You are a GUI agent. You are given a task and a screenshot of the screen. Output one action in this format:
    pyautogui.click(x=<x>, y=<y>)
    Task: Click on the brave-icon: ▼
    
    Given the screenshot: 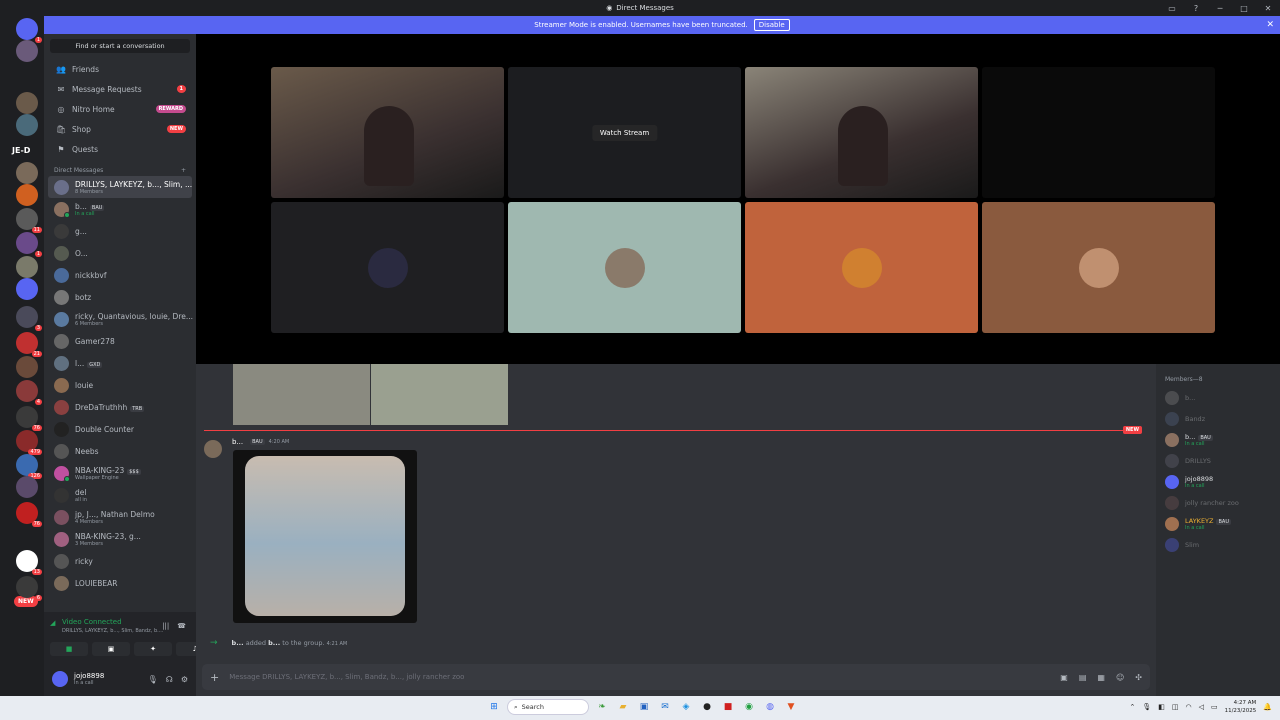 What is the action you would take?
    pyautogui.click(x=791, y=707)
    